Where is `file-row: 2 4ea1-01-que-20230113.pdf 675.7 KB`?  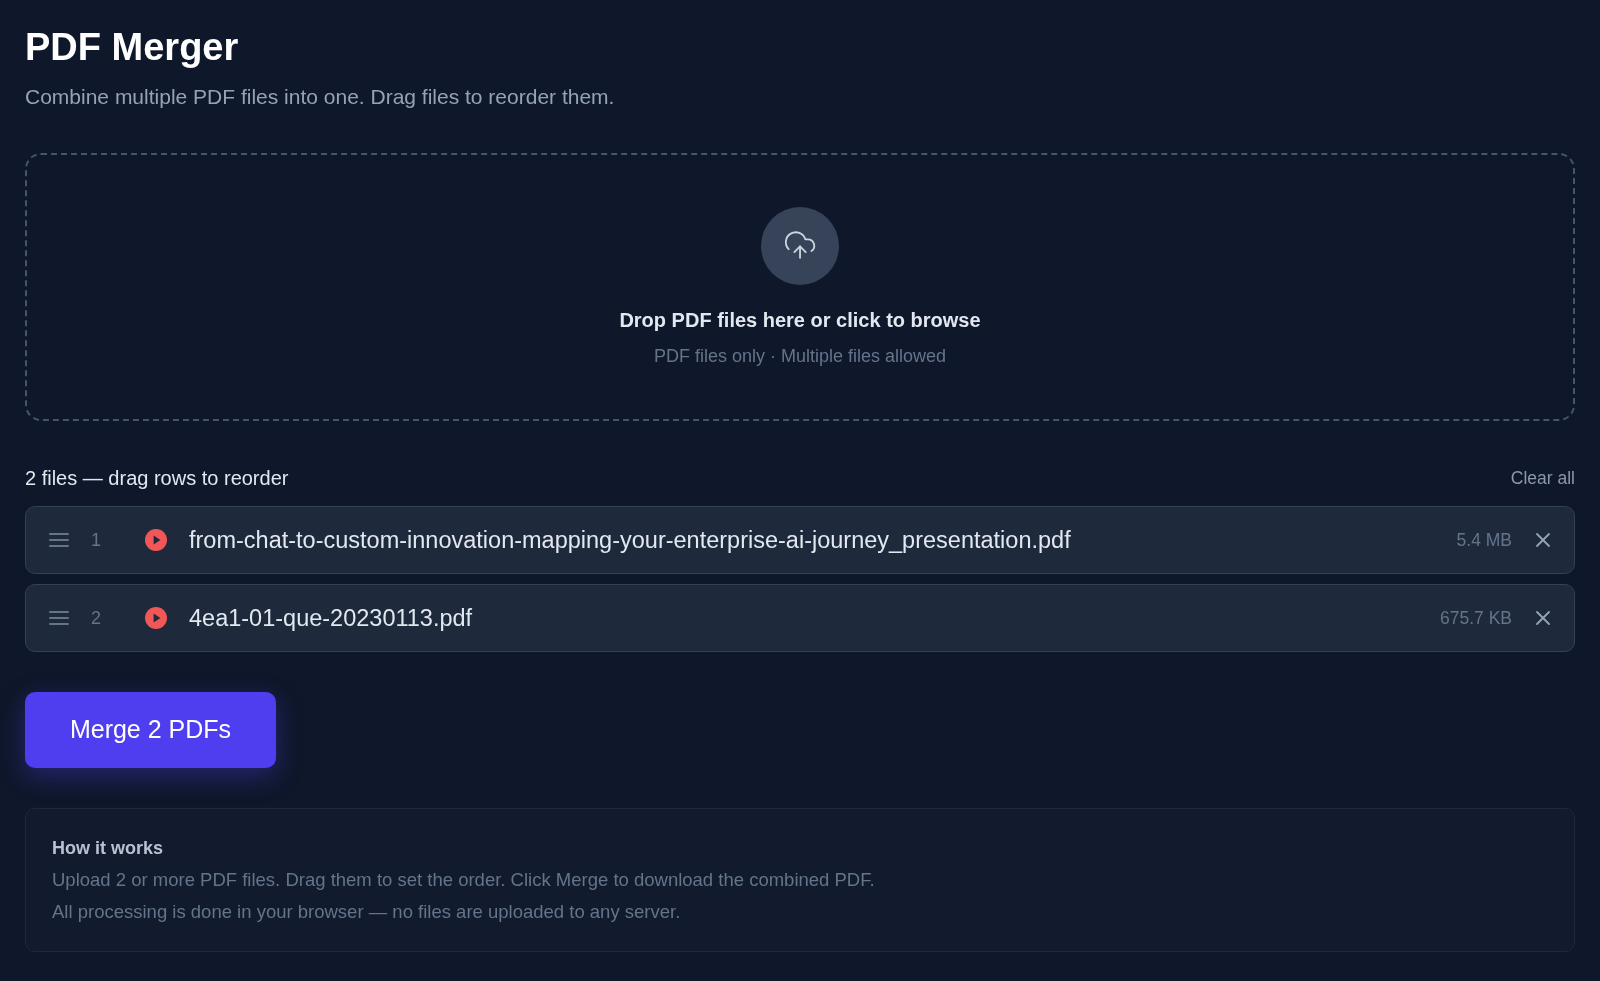
file-row: 2 4ea1-01-que-20230113.pdf 675.7 KB is located at coordinates (800, 618).